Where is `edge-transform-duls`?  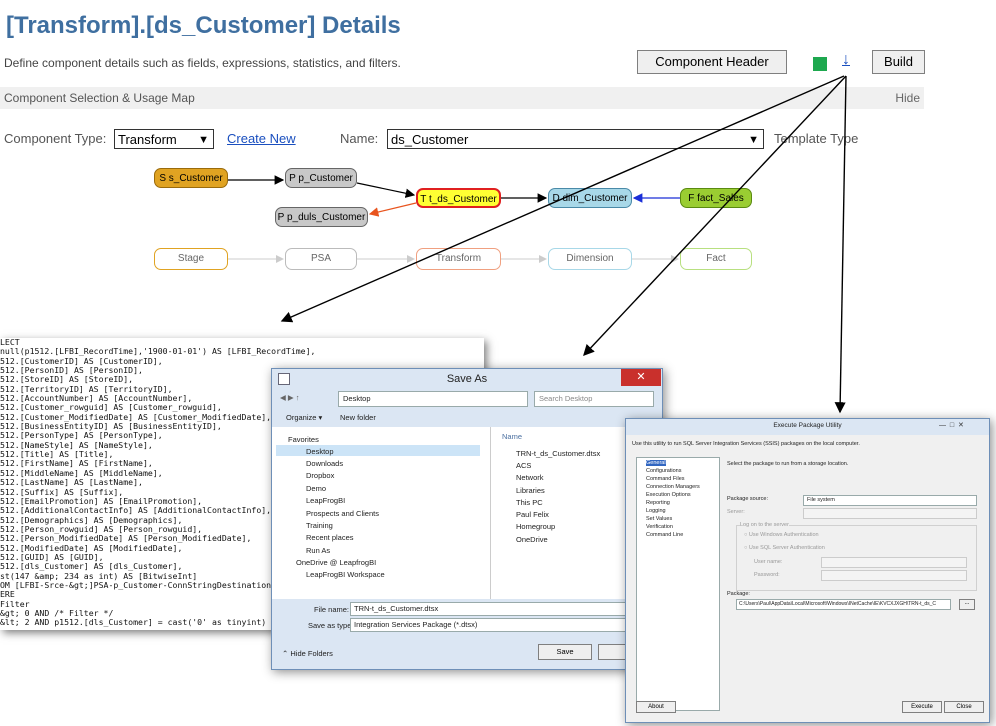 edge-transform-duls is located at coordinates (392, 209).